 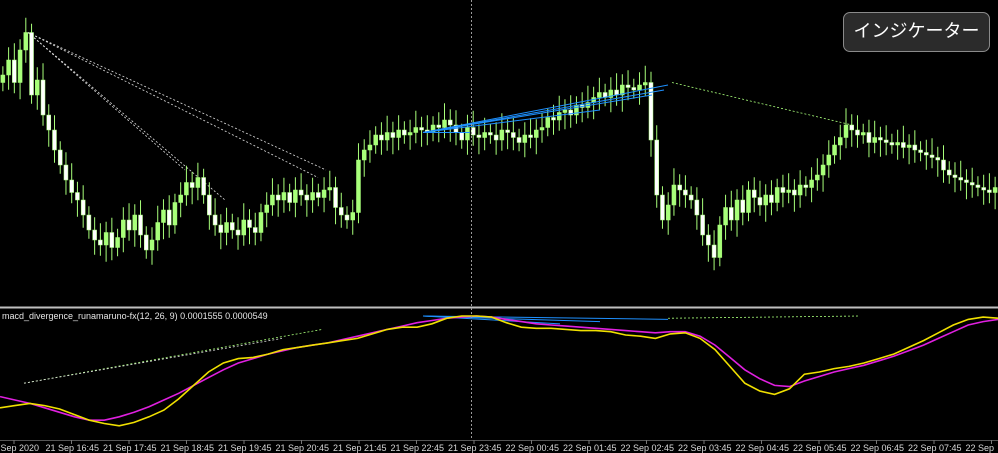 I want to click on time-tick-label: 21 Sep 21:45, so click(x=360, y=448).